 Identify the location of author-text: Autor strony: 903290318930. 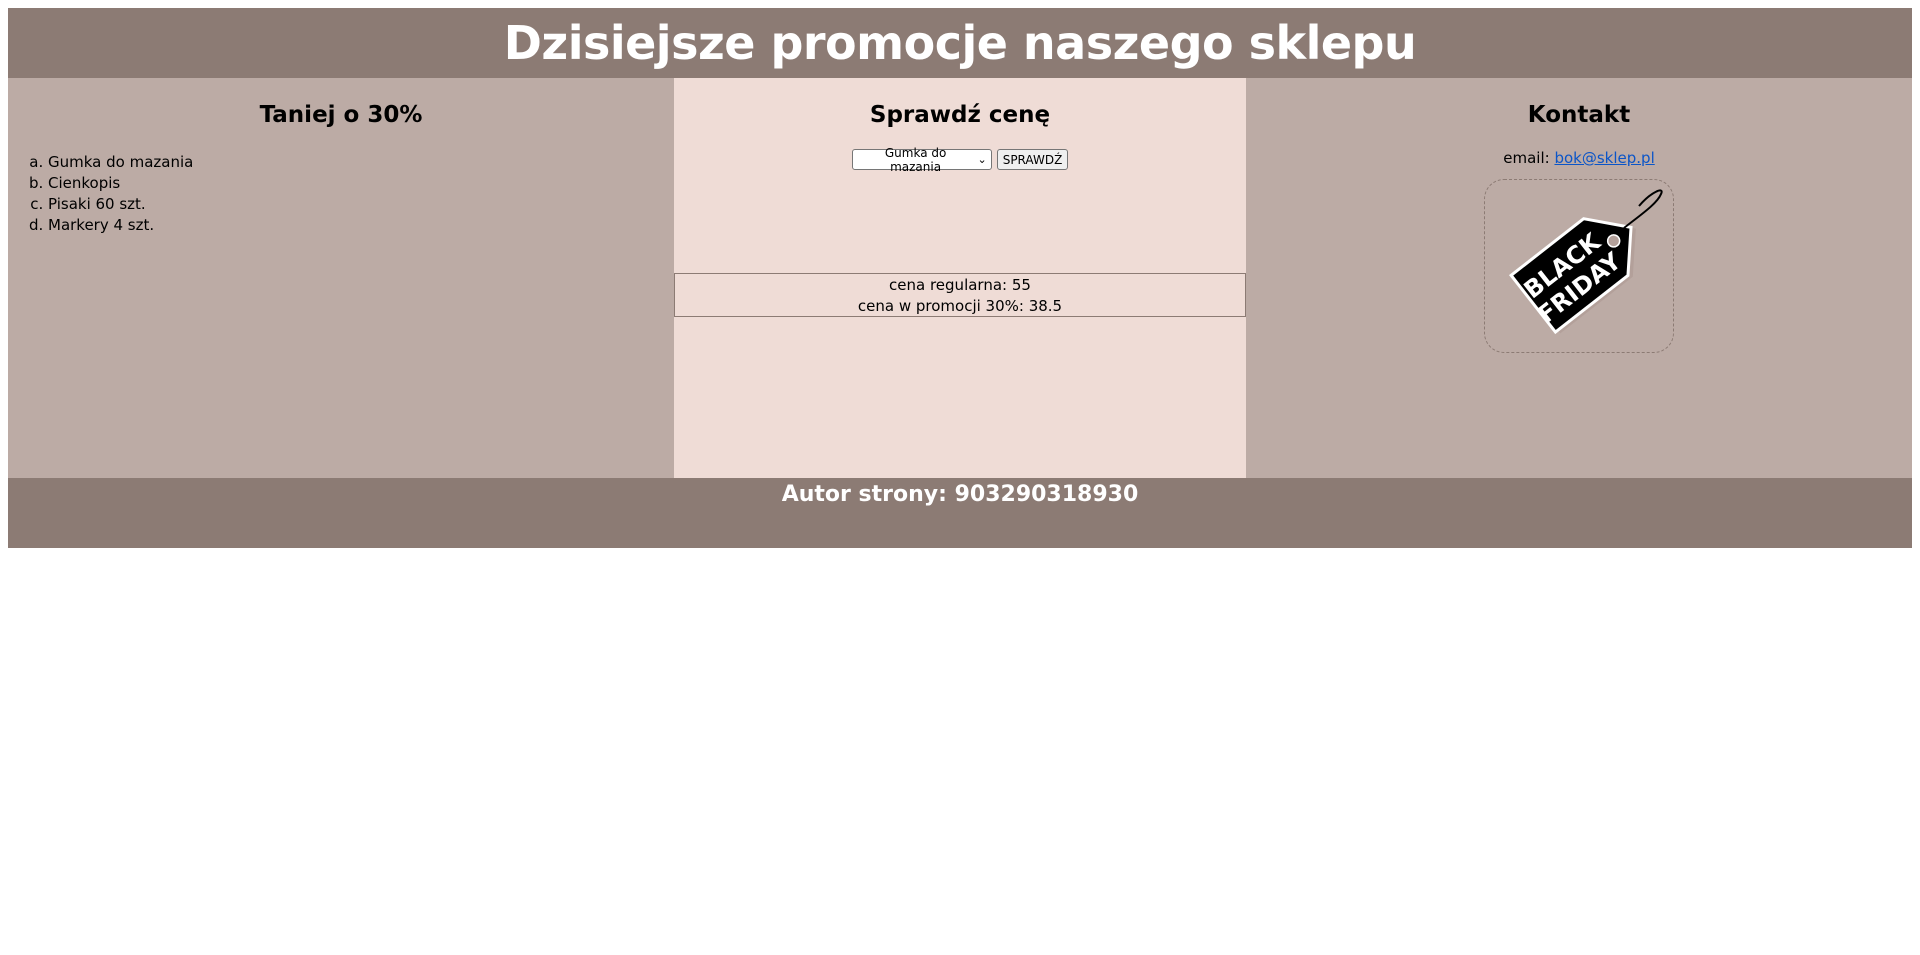
(960, 494).